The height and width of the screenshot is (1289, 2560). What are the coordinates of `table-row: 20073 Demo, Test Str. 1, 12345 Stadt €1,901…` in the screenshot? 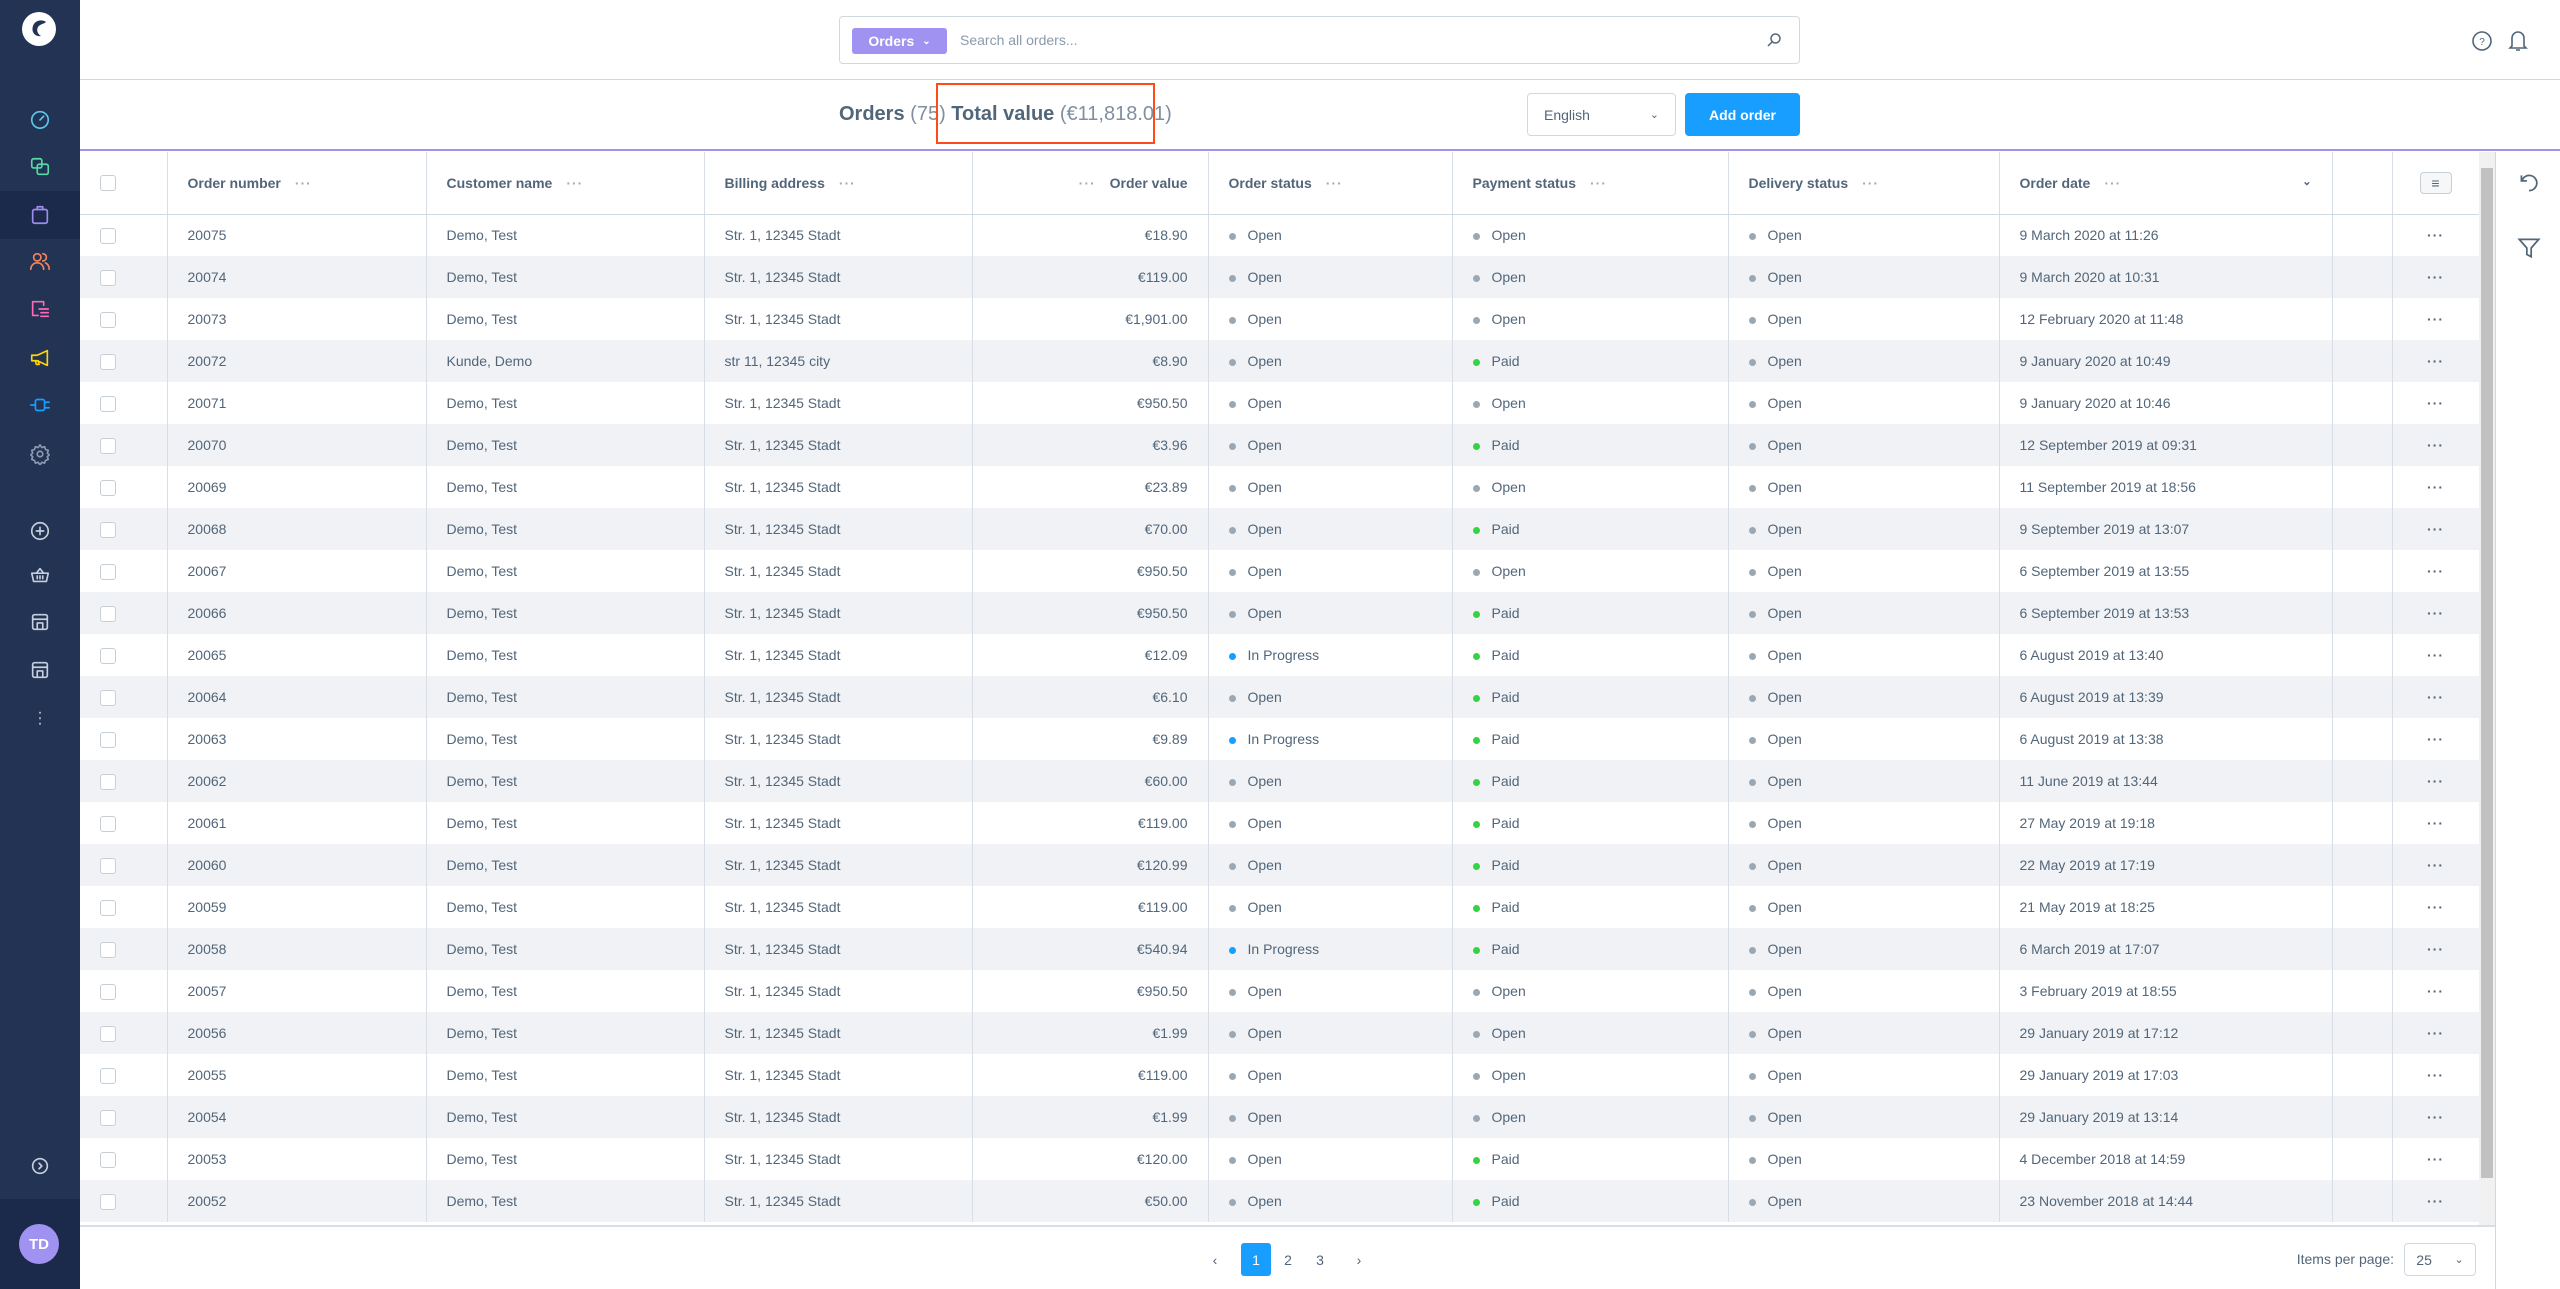 It's located at (1279, 319).